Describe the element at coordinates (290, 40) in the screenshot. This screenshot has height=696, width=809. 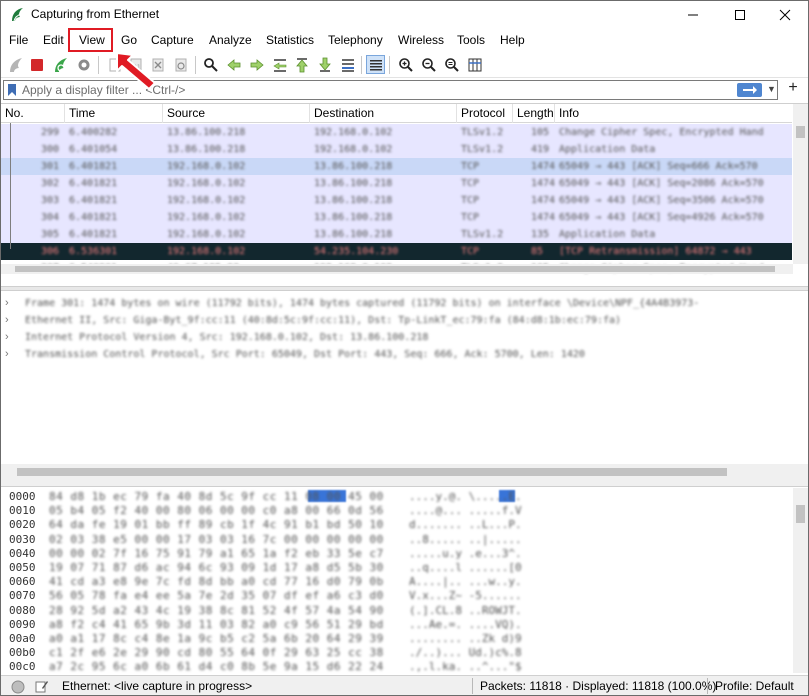
I see `menu-statistics: Statistics` at that location.